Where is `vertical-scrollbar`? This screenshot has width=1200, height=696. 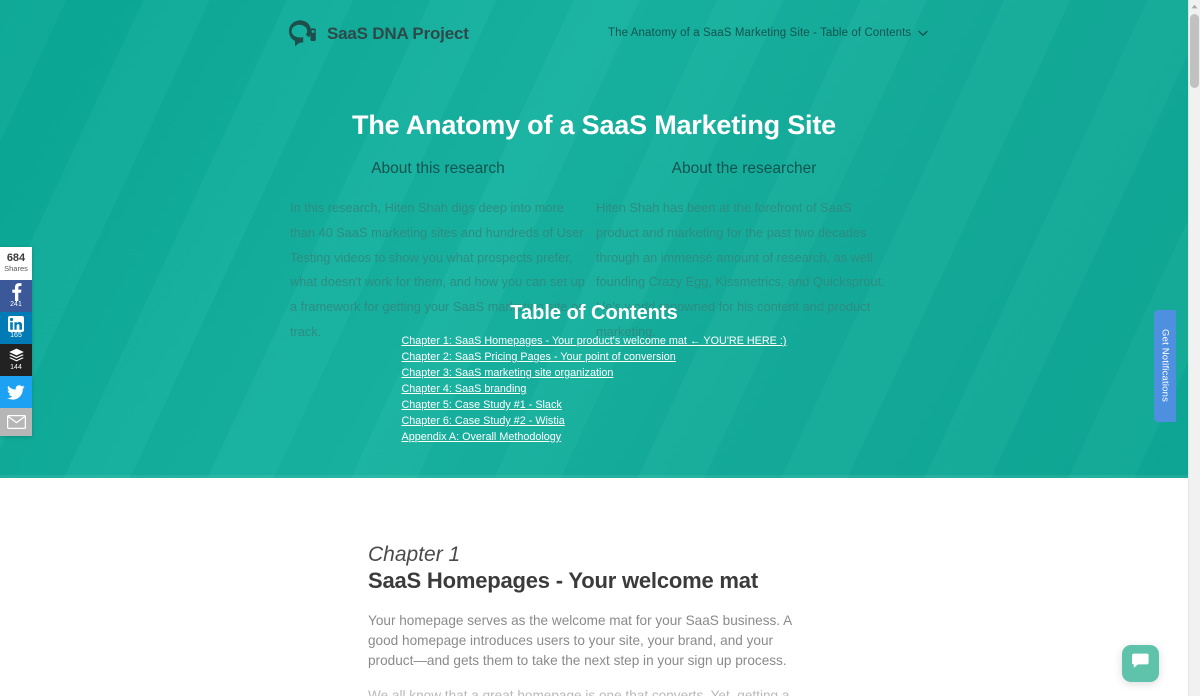 vertical-scrollbar is located at coordinates (1194, 348).